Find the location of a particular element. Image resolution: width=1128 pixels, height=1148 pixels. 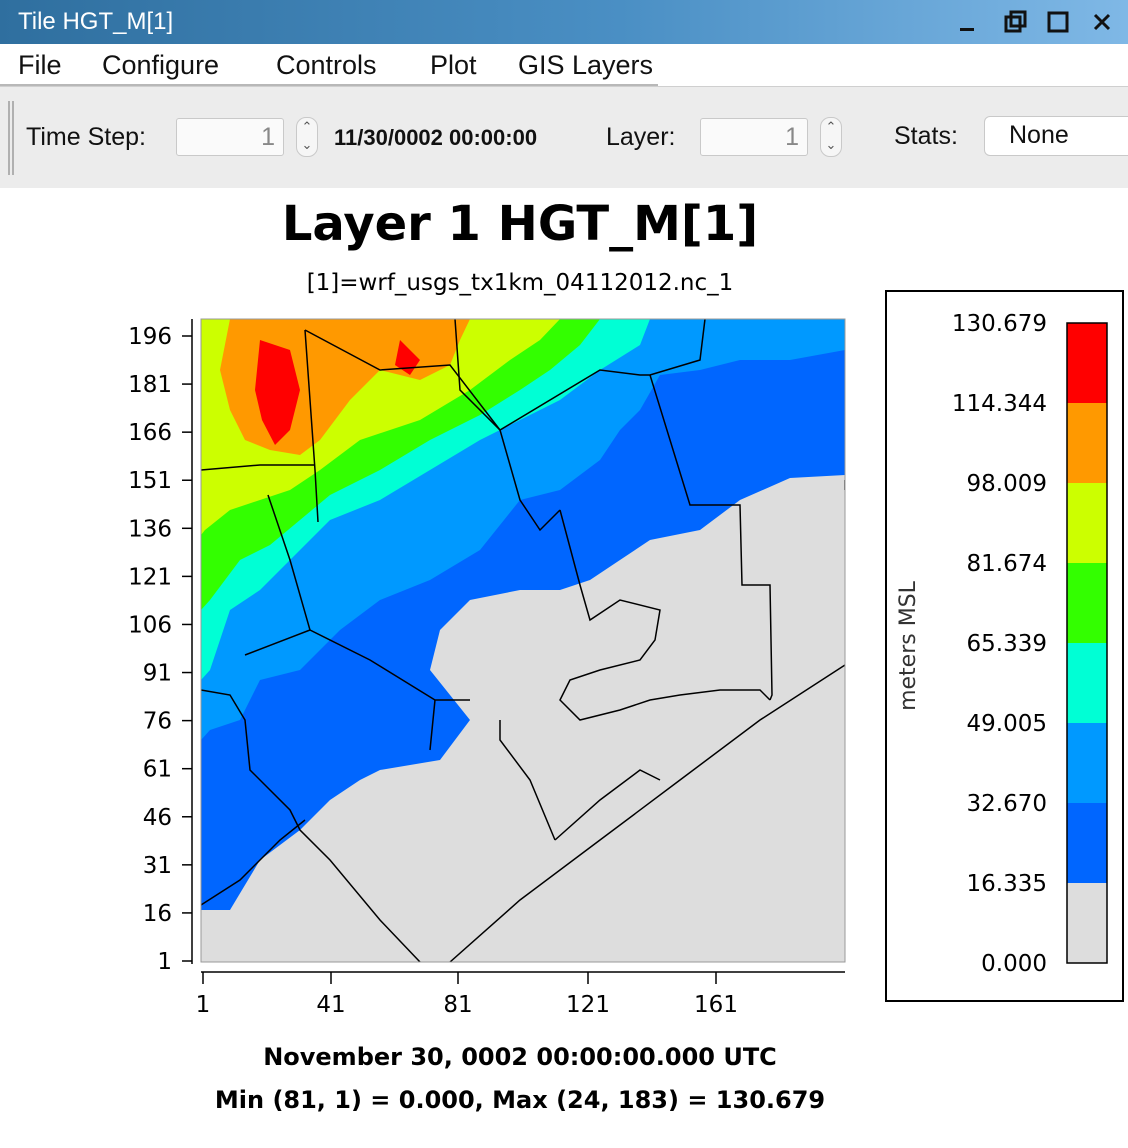

y-tick-label: 166 is located at coordinates (150, 433).